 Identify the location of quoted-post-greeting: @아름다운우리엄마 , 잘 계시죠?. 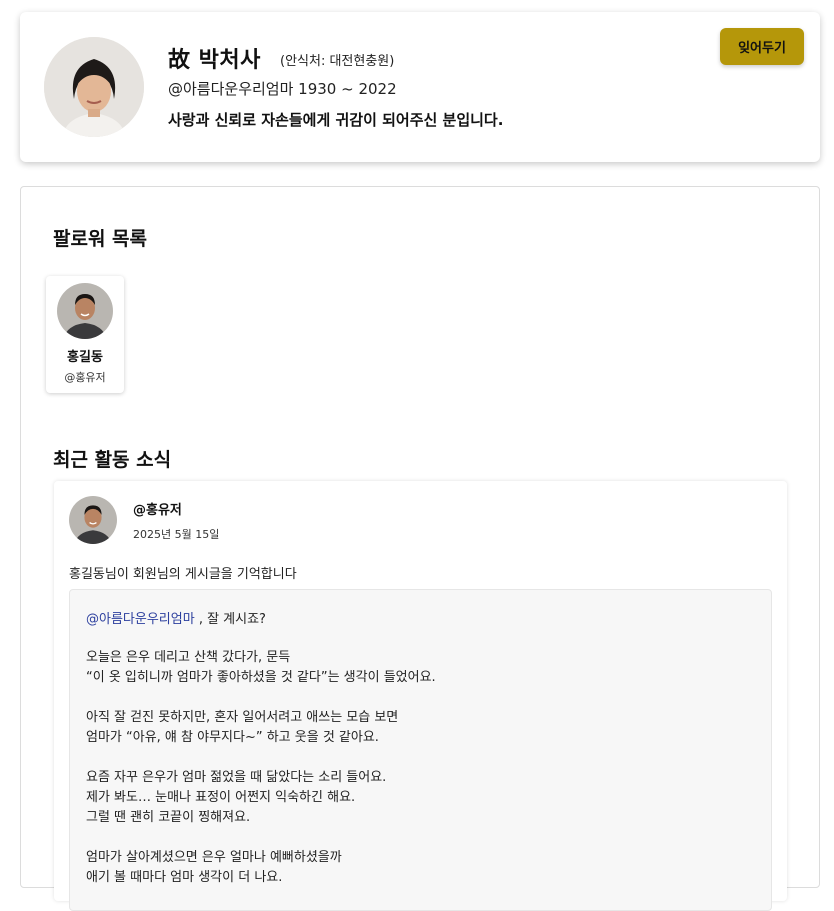
(176, 617).